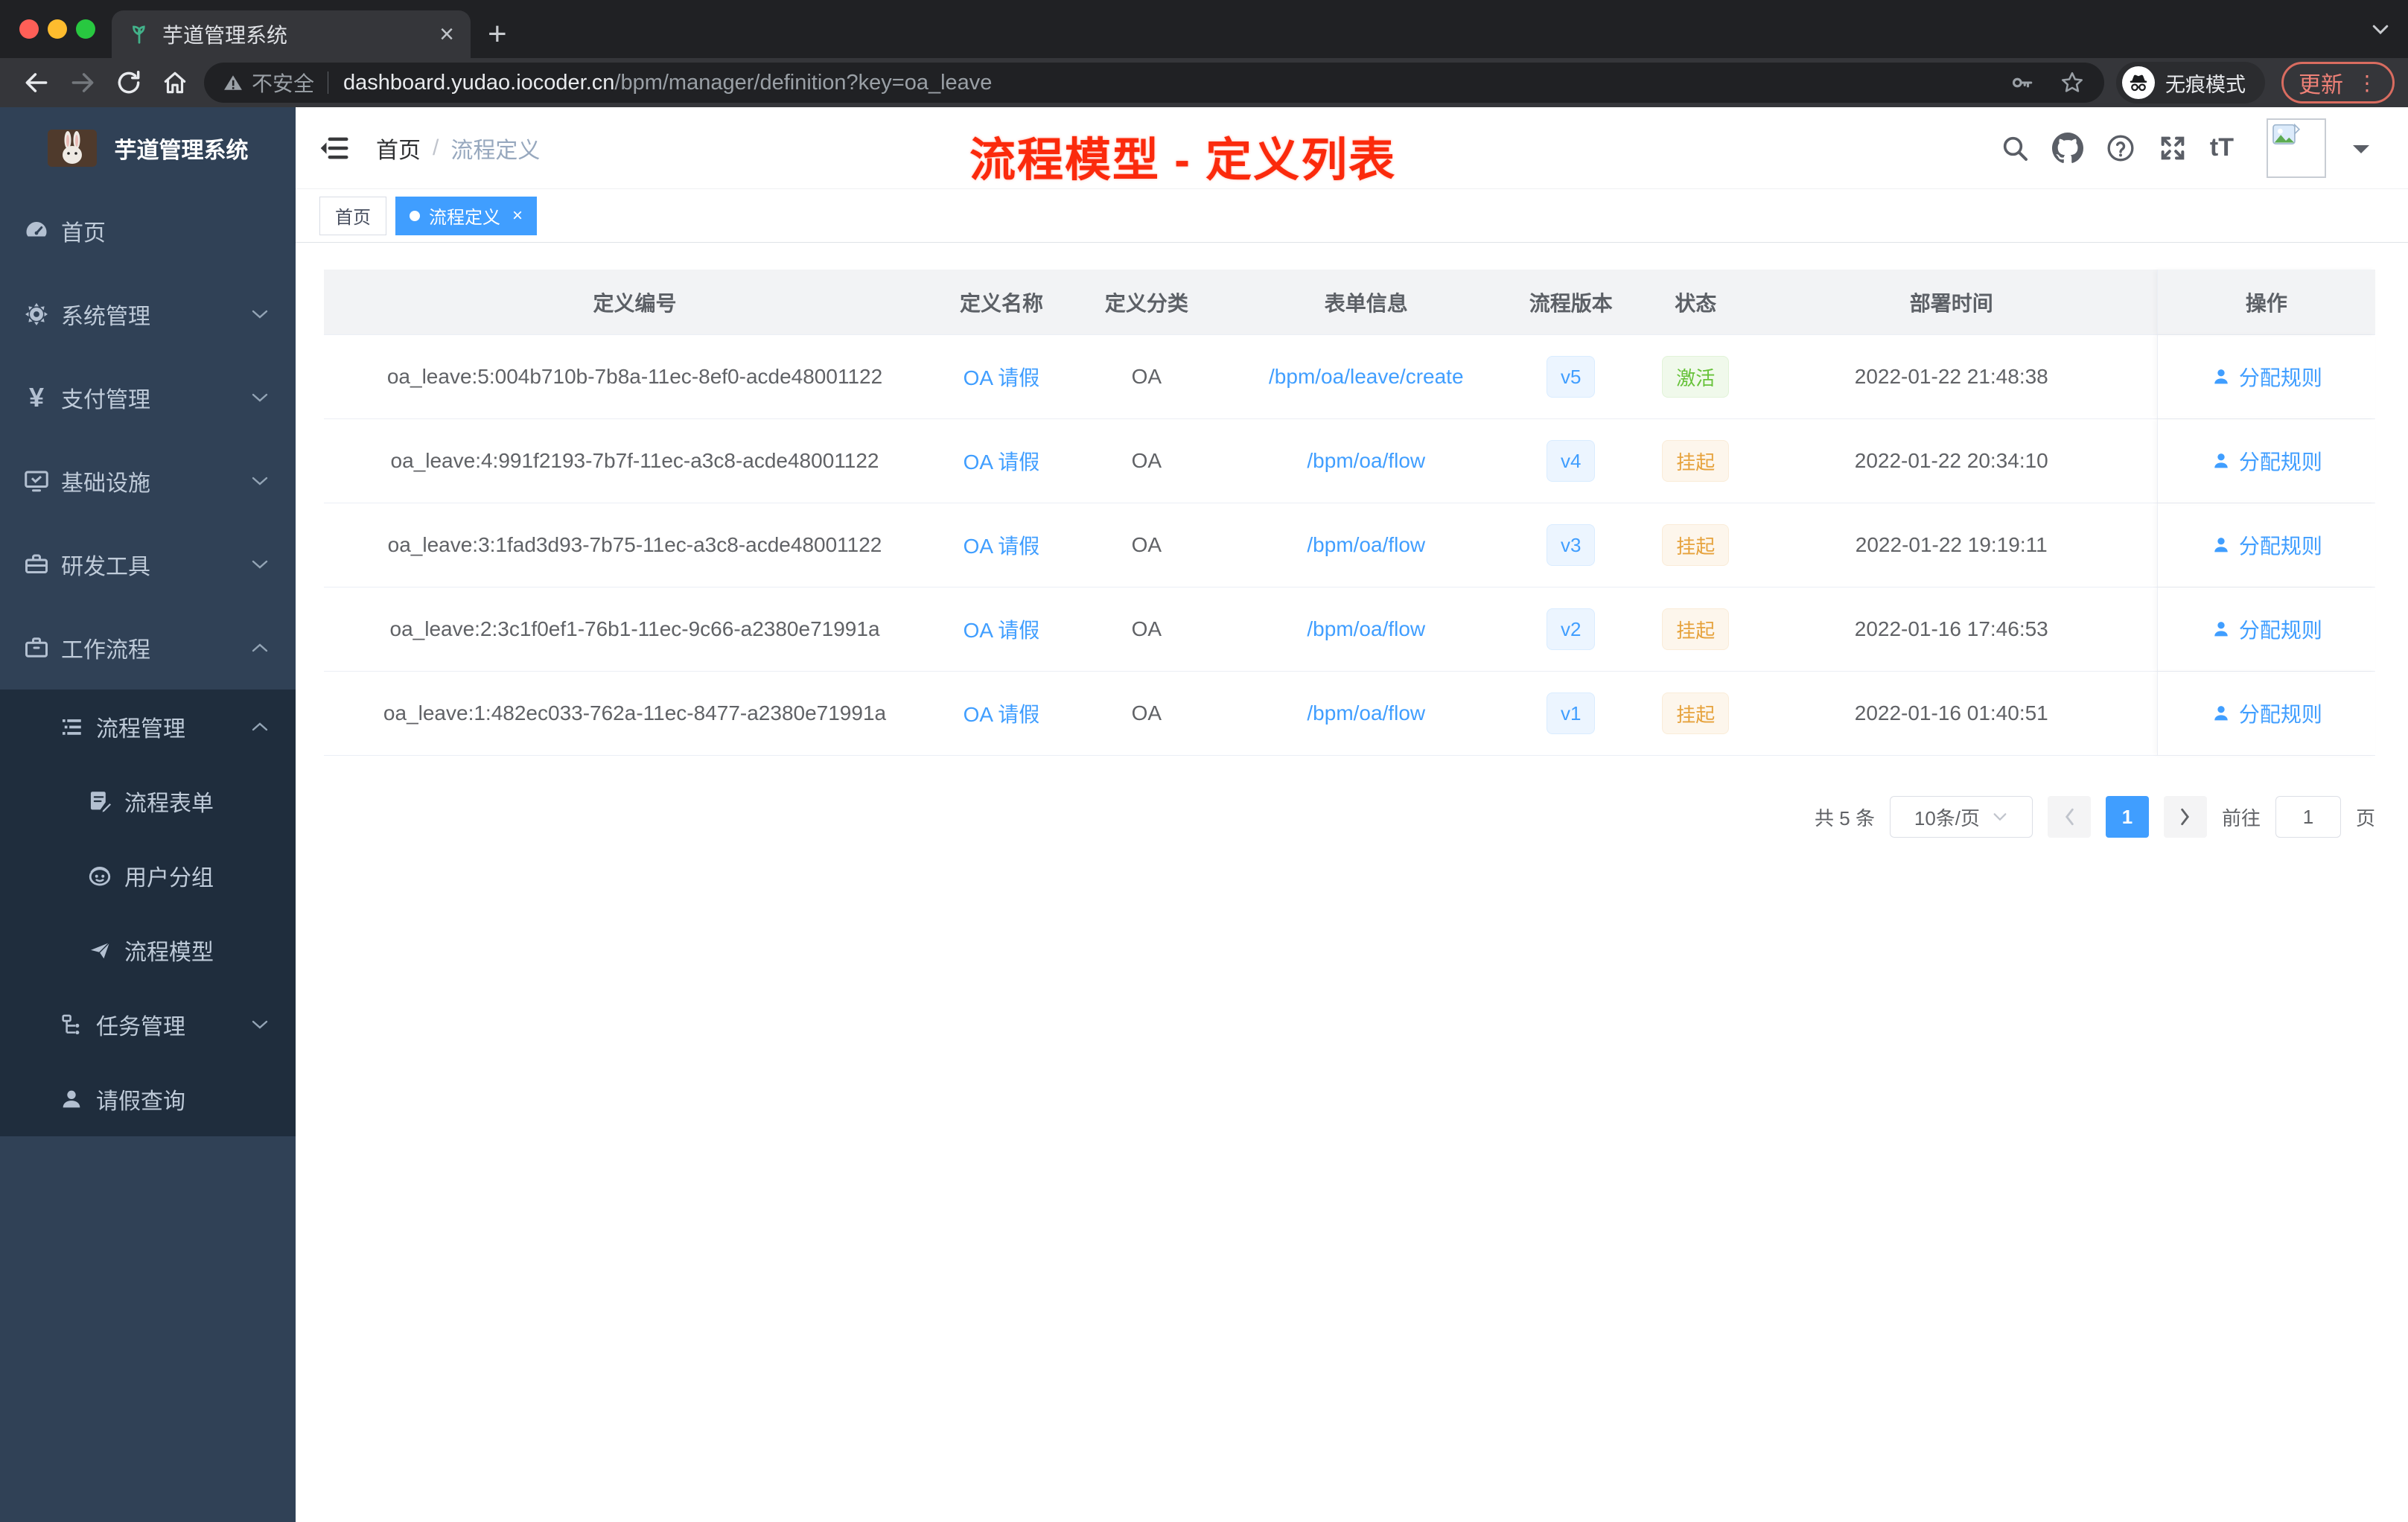  Describe the element at coordinates (148, 950) in the screenshot. I see `sidebar-item-process-model: 流程模型` at that location.